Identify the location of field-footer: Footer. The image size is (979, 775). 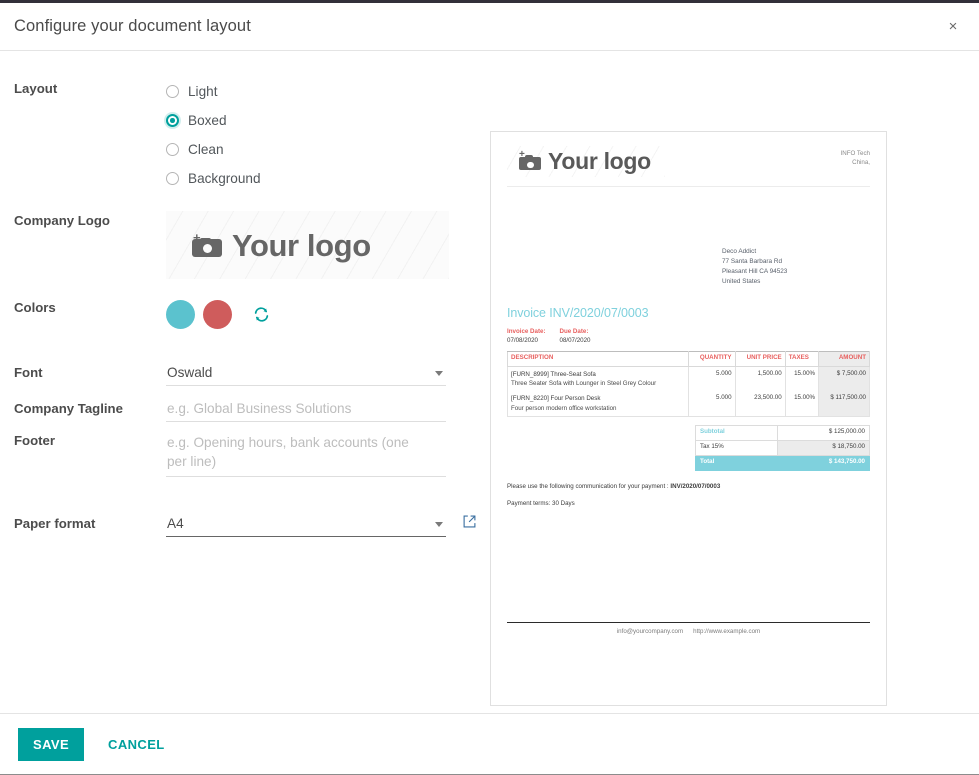
(245, 456).